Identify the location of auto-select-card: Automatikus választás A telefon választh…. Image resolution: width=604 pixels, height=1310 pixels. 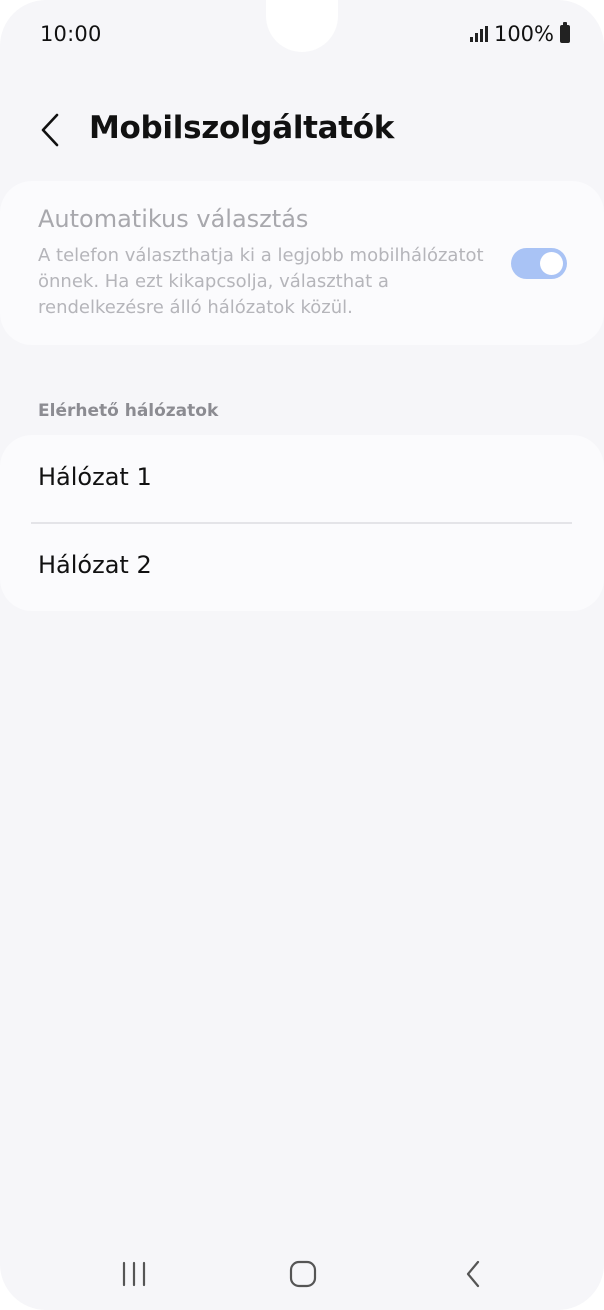
(302, 263).